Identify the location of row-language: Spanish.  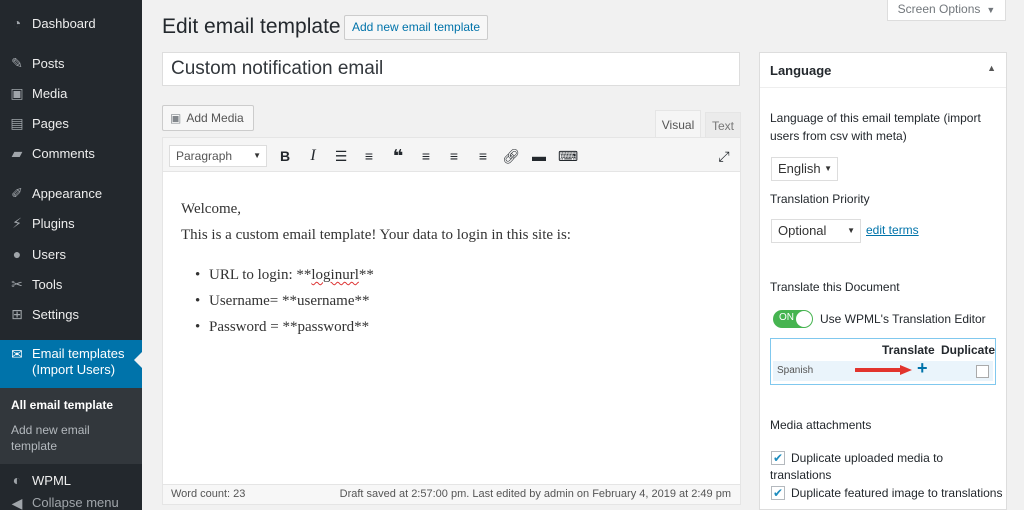
(795, 370).